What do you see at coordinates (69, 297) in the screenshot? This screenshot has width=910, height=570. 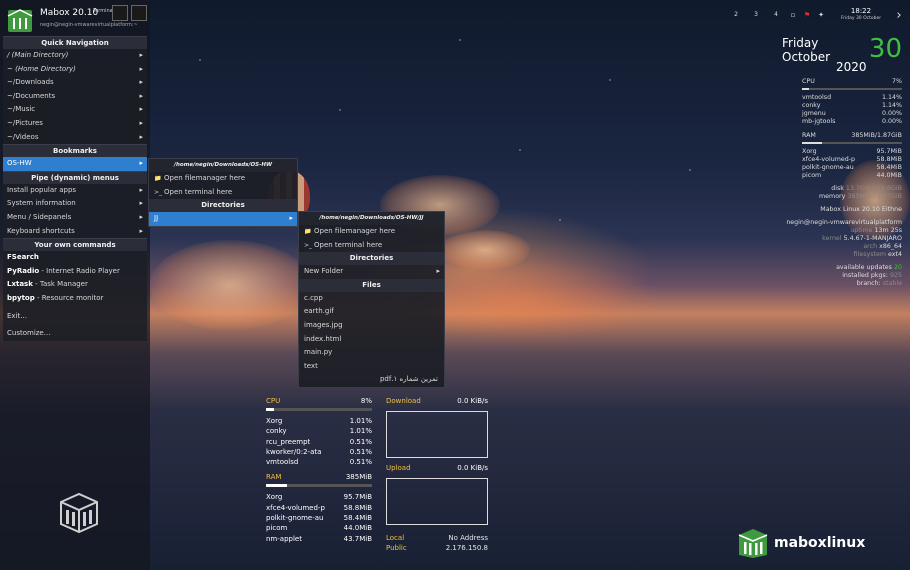 I see `command-description: - Resource monitor` at bounding box center [69, 297].